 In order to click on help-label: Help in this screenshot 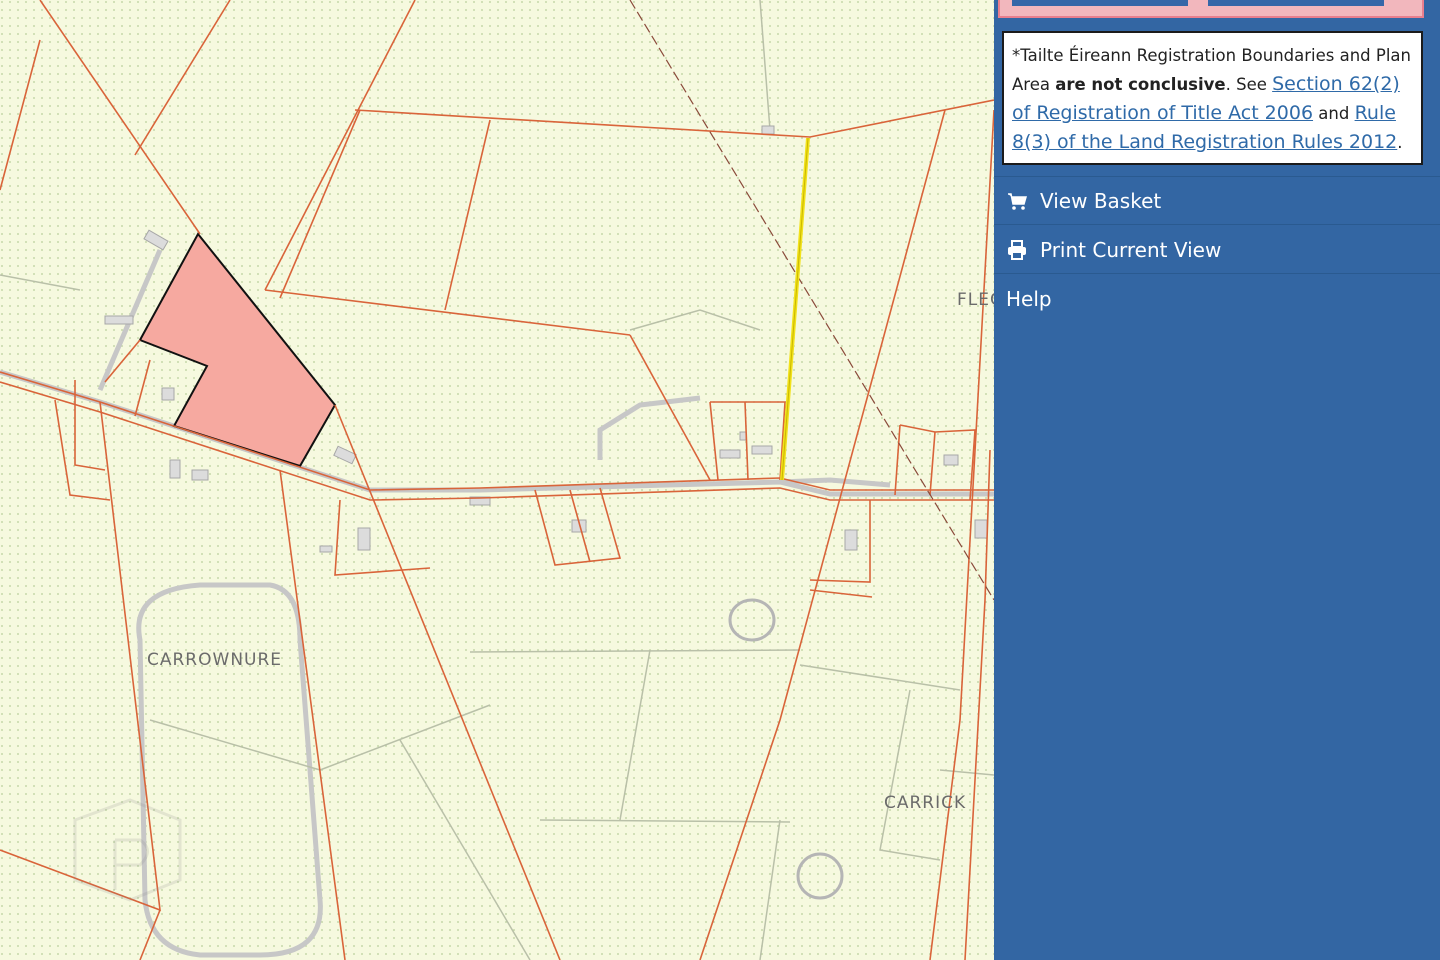, I will do `click(1029, 299)`.